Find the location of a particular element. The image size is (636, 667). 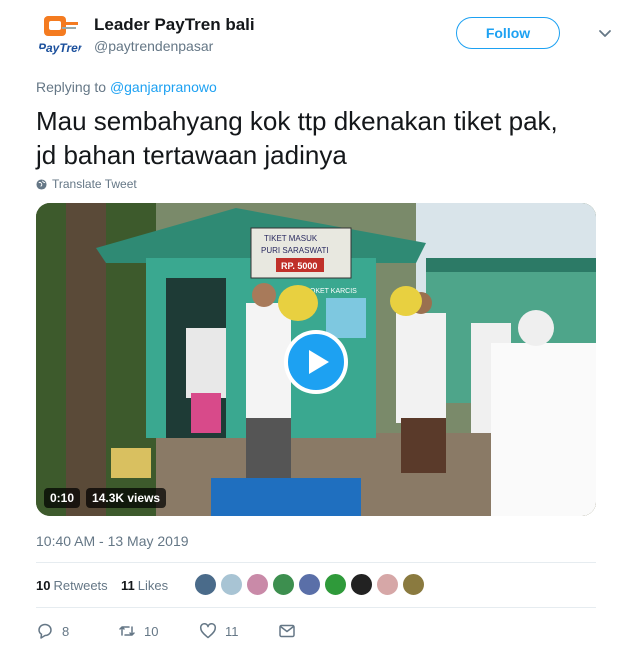

translate-tweet-link: Translate Tweet is located at coordinates (86, 184).